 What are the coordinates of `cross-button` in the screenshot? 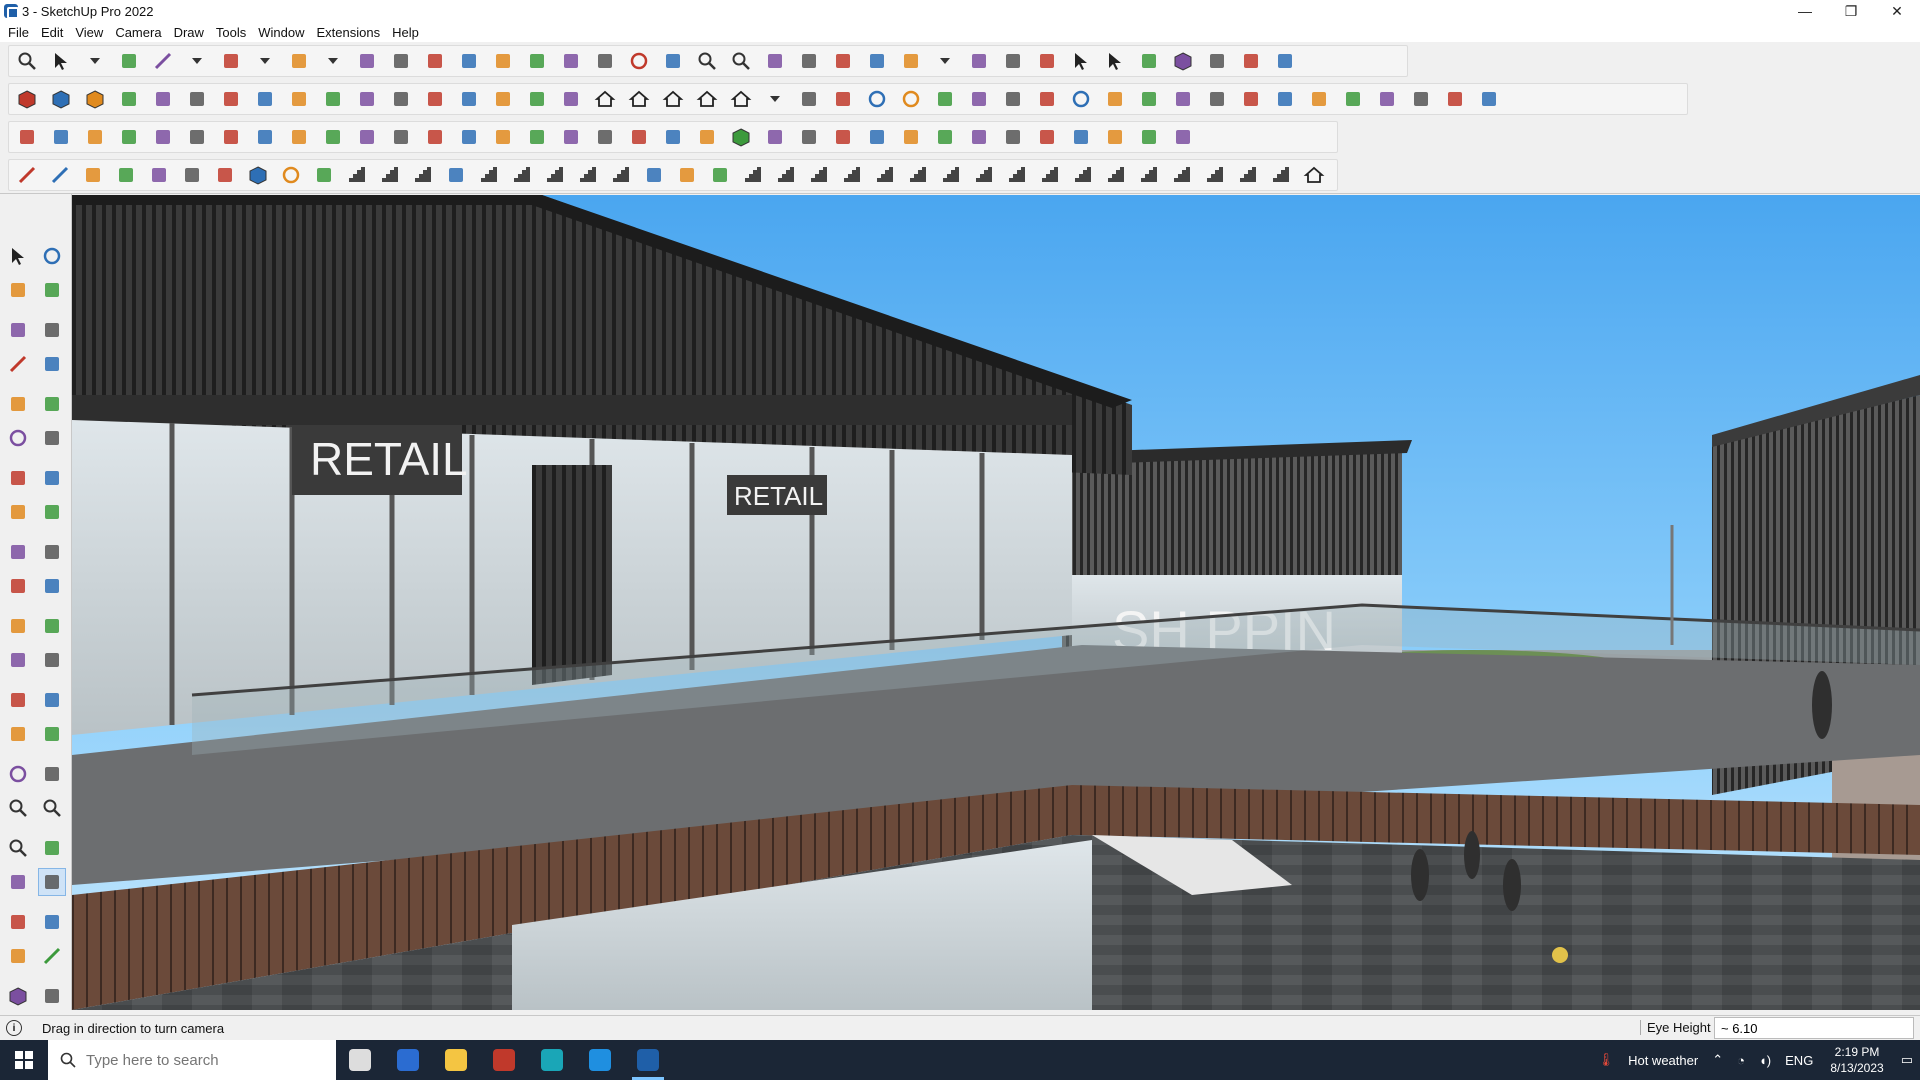 It's located at (435, 137).